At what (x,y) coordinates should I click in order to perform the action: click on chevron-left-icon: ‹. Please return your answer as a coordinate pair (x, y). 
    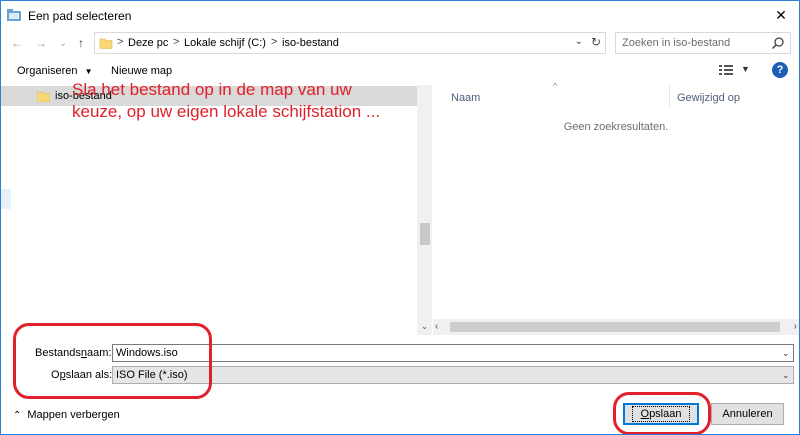
    Looking at the image, I should click on (436, 326).